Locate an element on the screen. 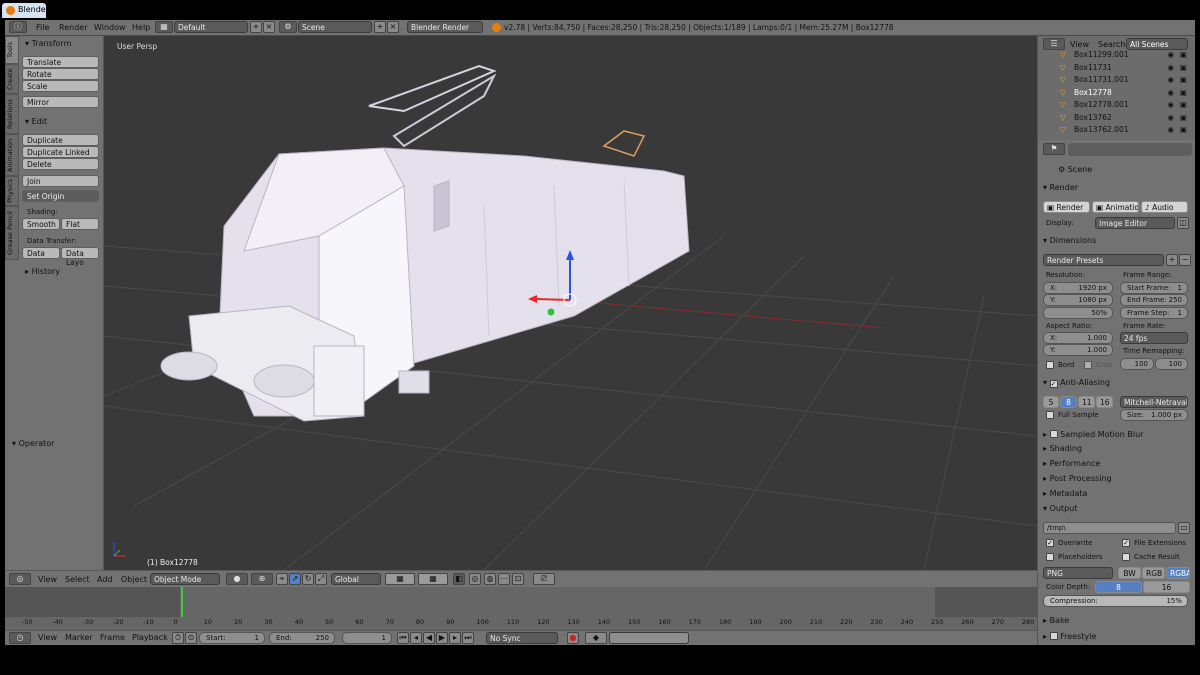 The image size is (1200, 675). play-reverse-icon: ◀ is located at coordinates (429, 638).